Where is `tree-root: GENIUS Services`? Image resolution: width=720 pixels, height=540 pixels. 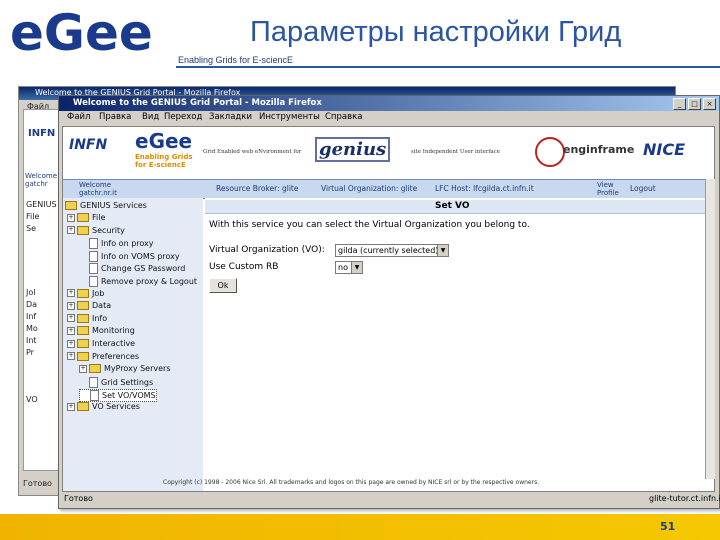
tree-root: GENIUS Services is located at coordinates (106, 205).